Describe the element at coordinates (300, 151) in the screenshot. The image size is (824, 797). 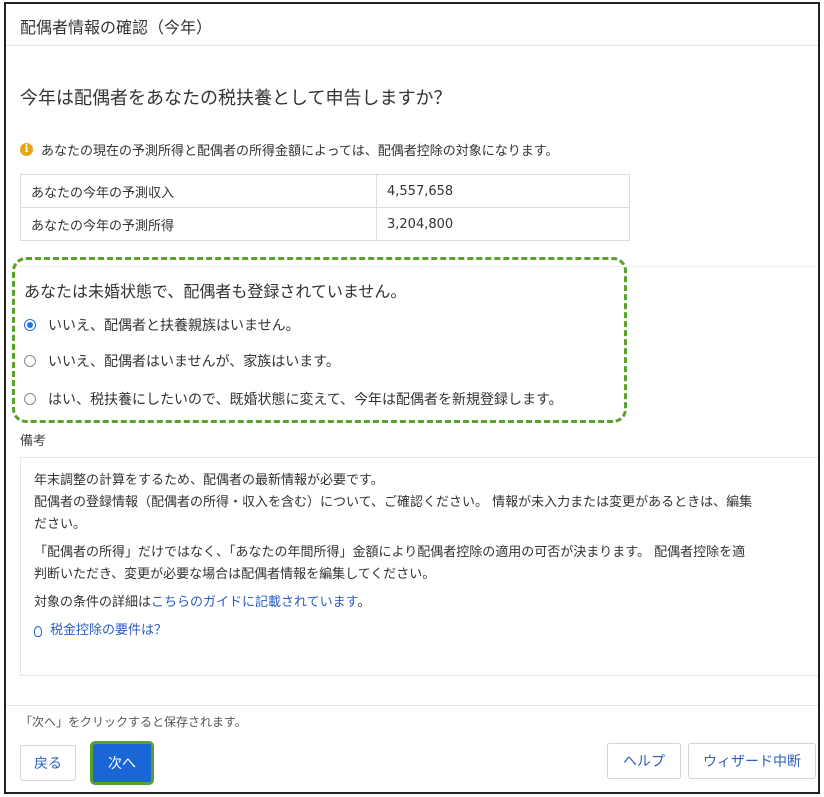
I see `info-text: あなたの現在の予測所得と配偶者の所得金額によっては、配偶者控除の対象になります。` at that location.